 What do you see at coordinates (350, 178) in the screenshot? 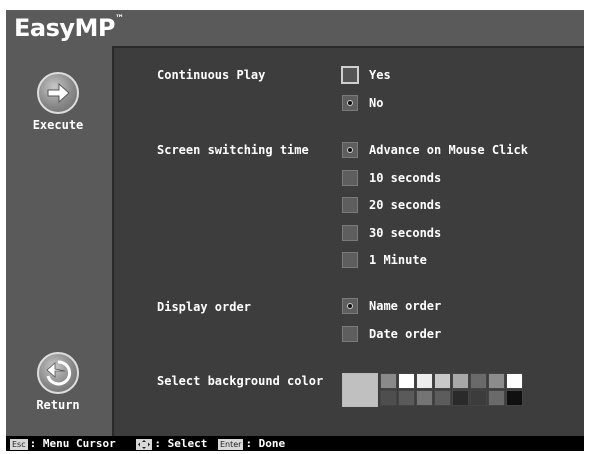
I see `switch-10s-checkbox` at bounding box center [350, 178].